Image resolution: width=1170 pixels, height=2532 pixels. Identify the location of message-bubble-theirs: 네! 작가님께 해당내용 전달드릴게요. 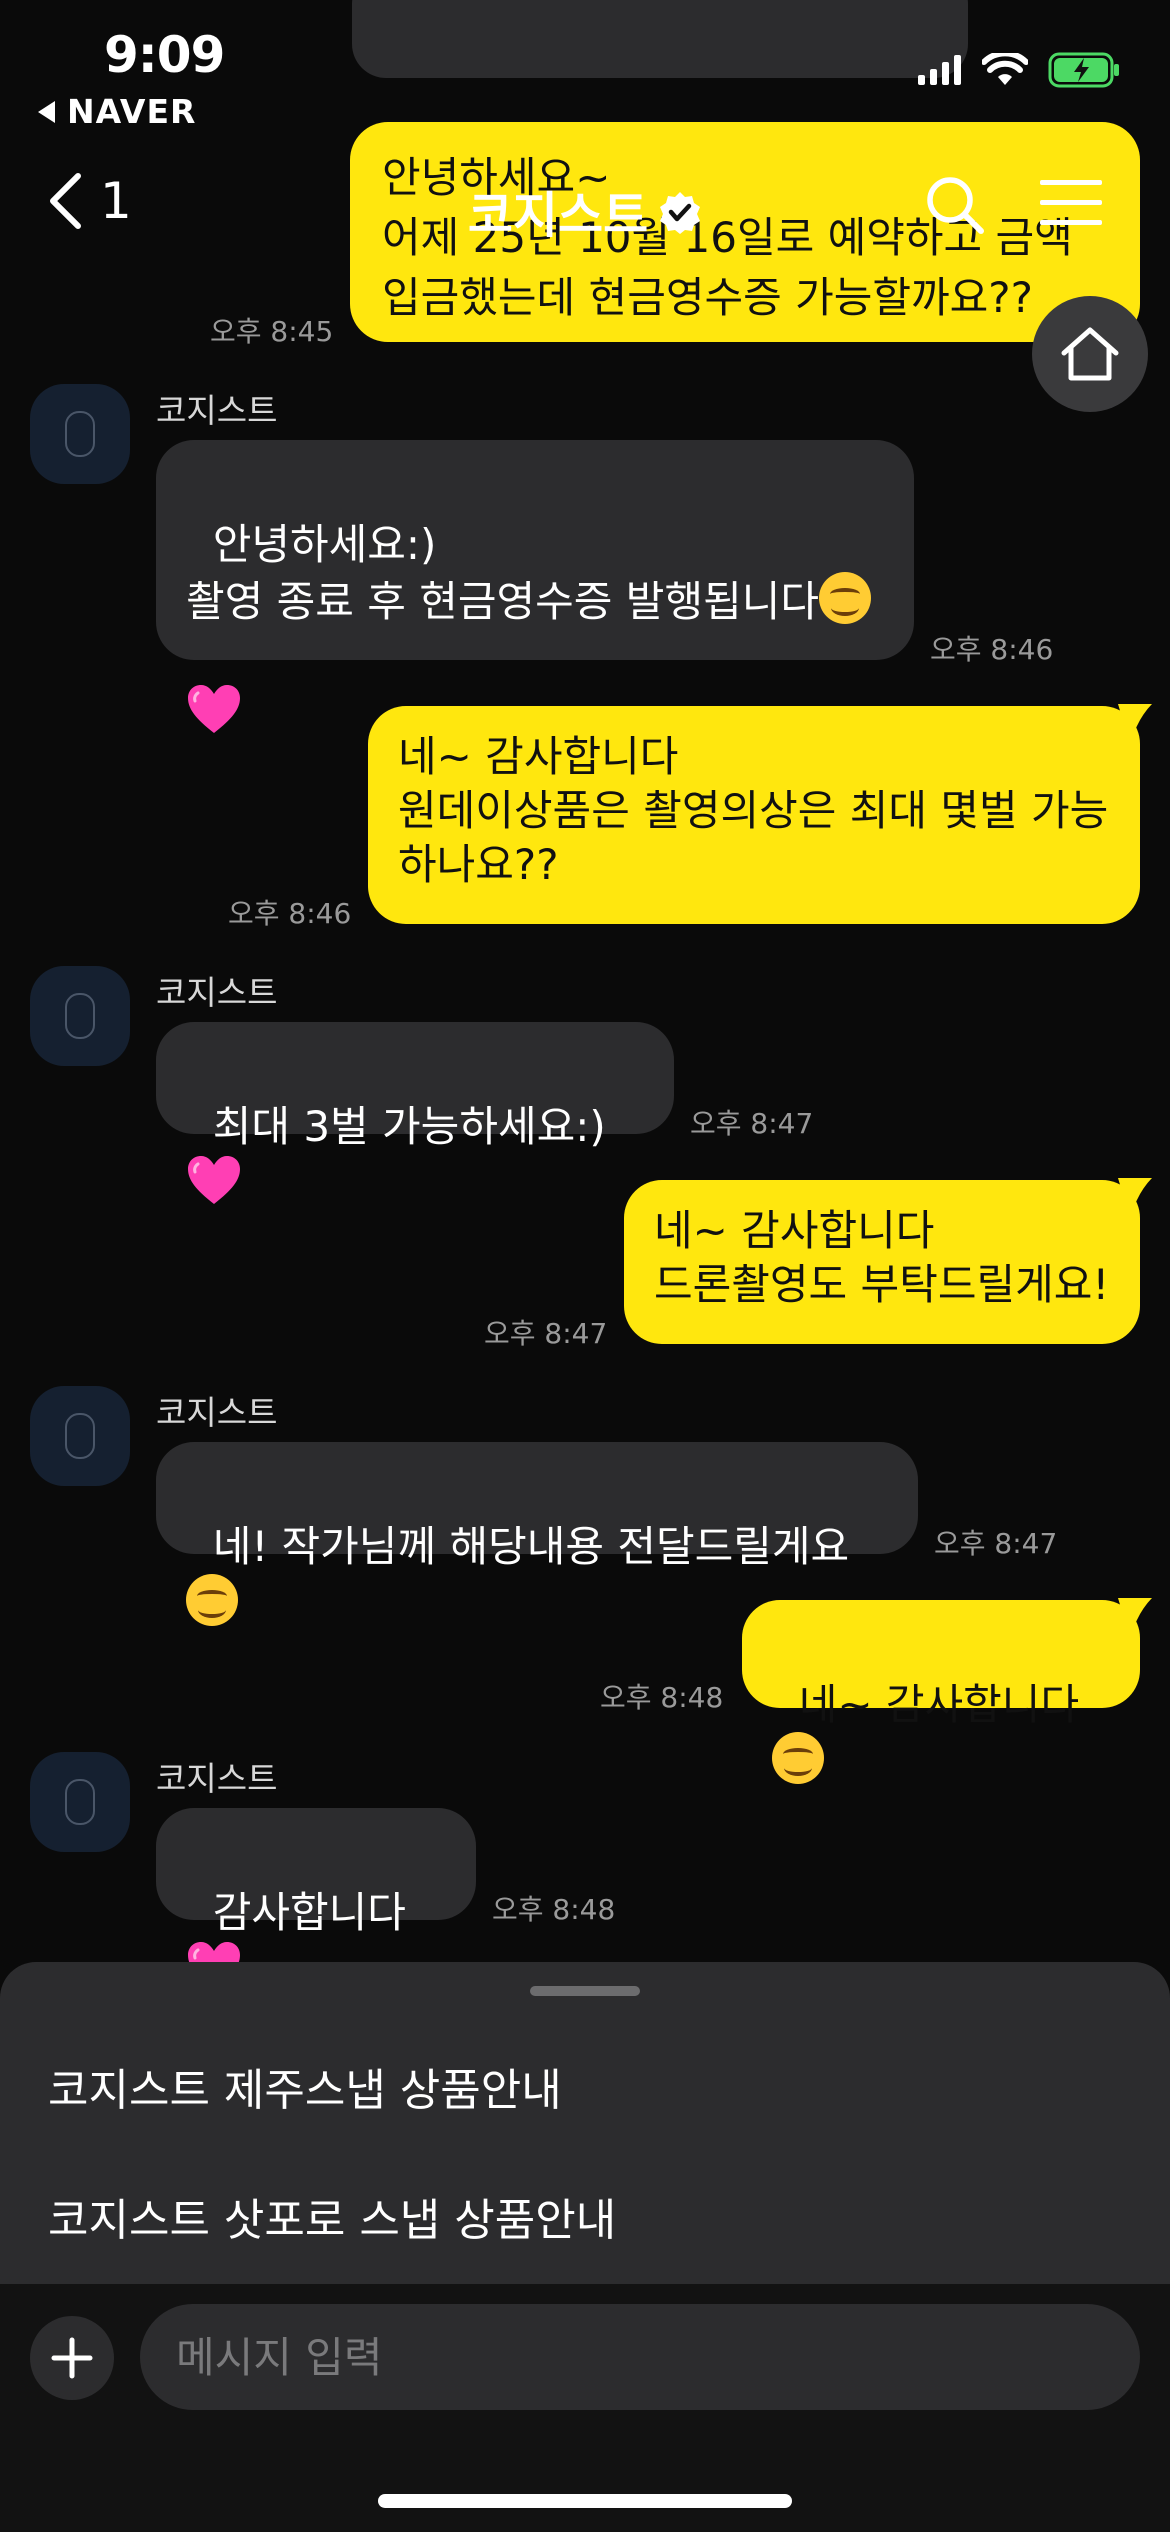
(537, 1534).